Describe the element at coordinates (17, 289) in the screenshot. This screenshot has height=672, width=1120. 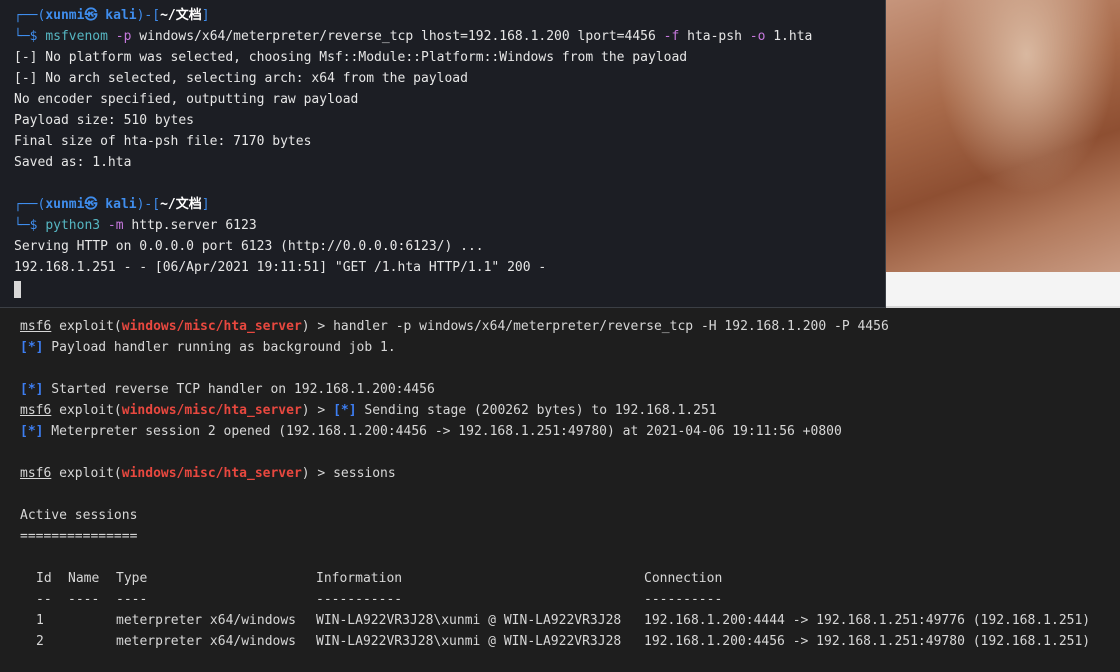
I see `text-cursor` at that location.